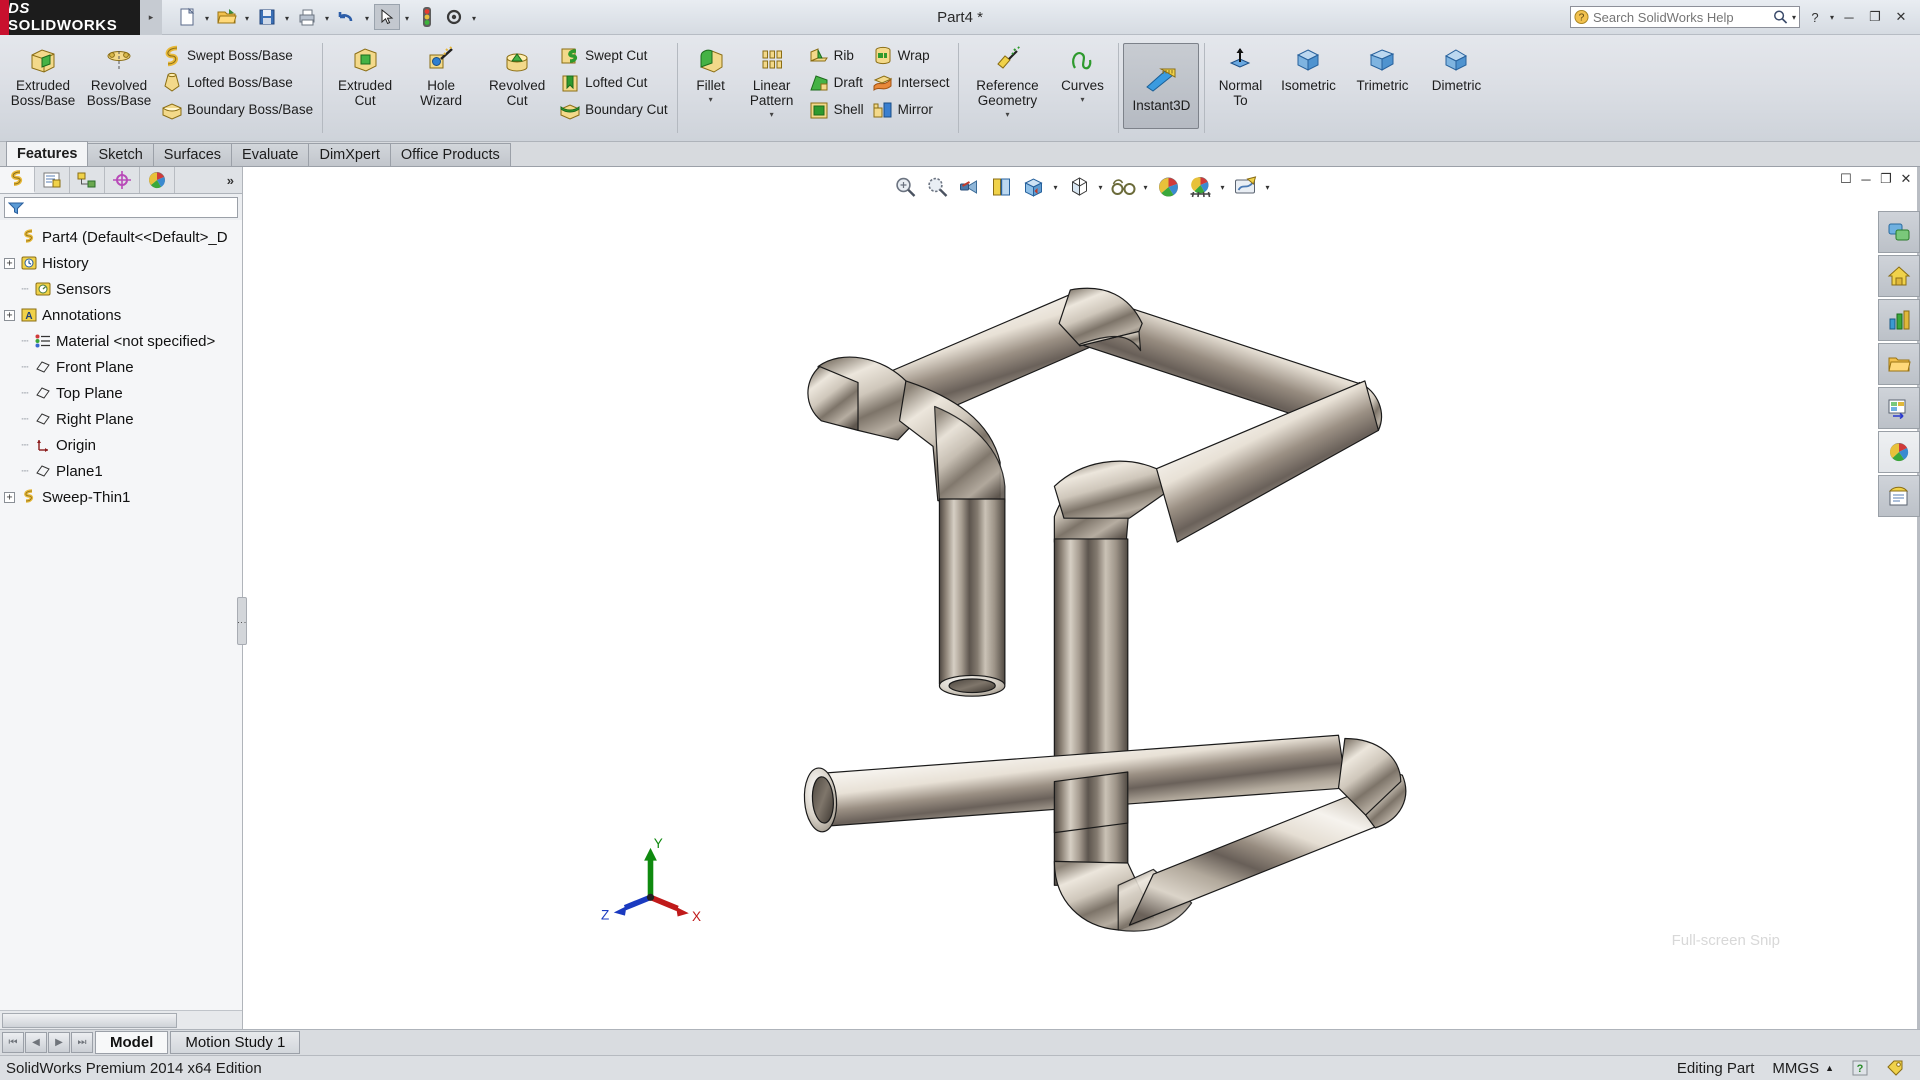  What do you see at coordinates (772, 79) in the screenshot?
I see `linear-pattern-button: Linear Pattern ▾` at bounding box center [772, 79].